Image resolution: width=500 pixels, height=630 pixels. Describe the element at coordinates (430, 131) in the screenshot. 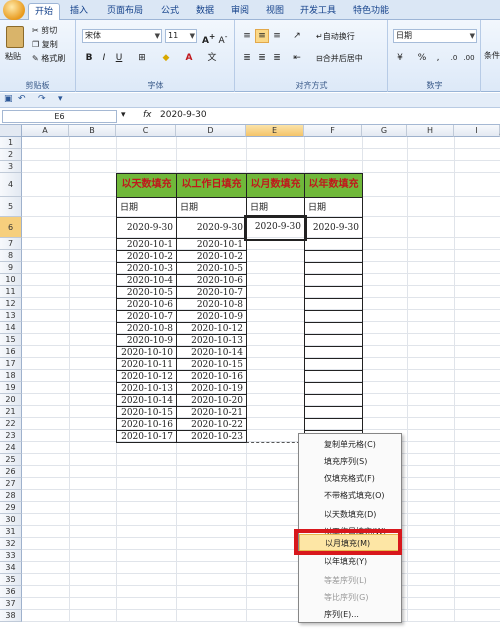

I see `column-header: H` at that location.